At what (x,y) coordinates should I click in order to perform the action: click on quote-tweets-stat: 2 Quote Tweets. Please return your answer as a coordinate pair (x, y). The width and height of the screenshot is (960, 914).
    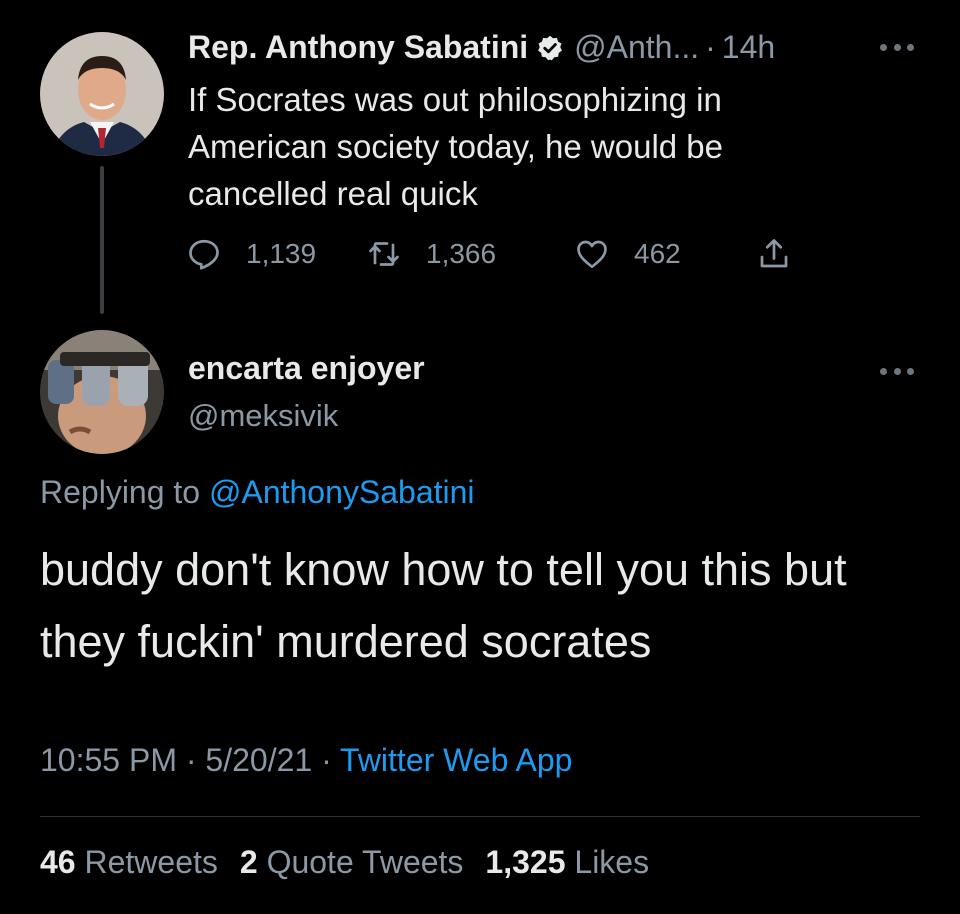
    Looking at the image, I should click on (352, 862).